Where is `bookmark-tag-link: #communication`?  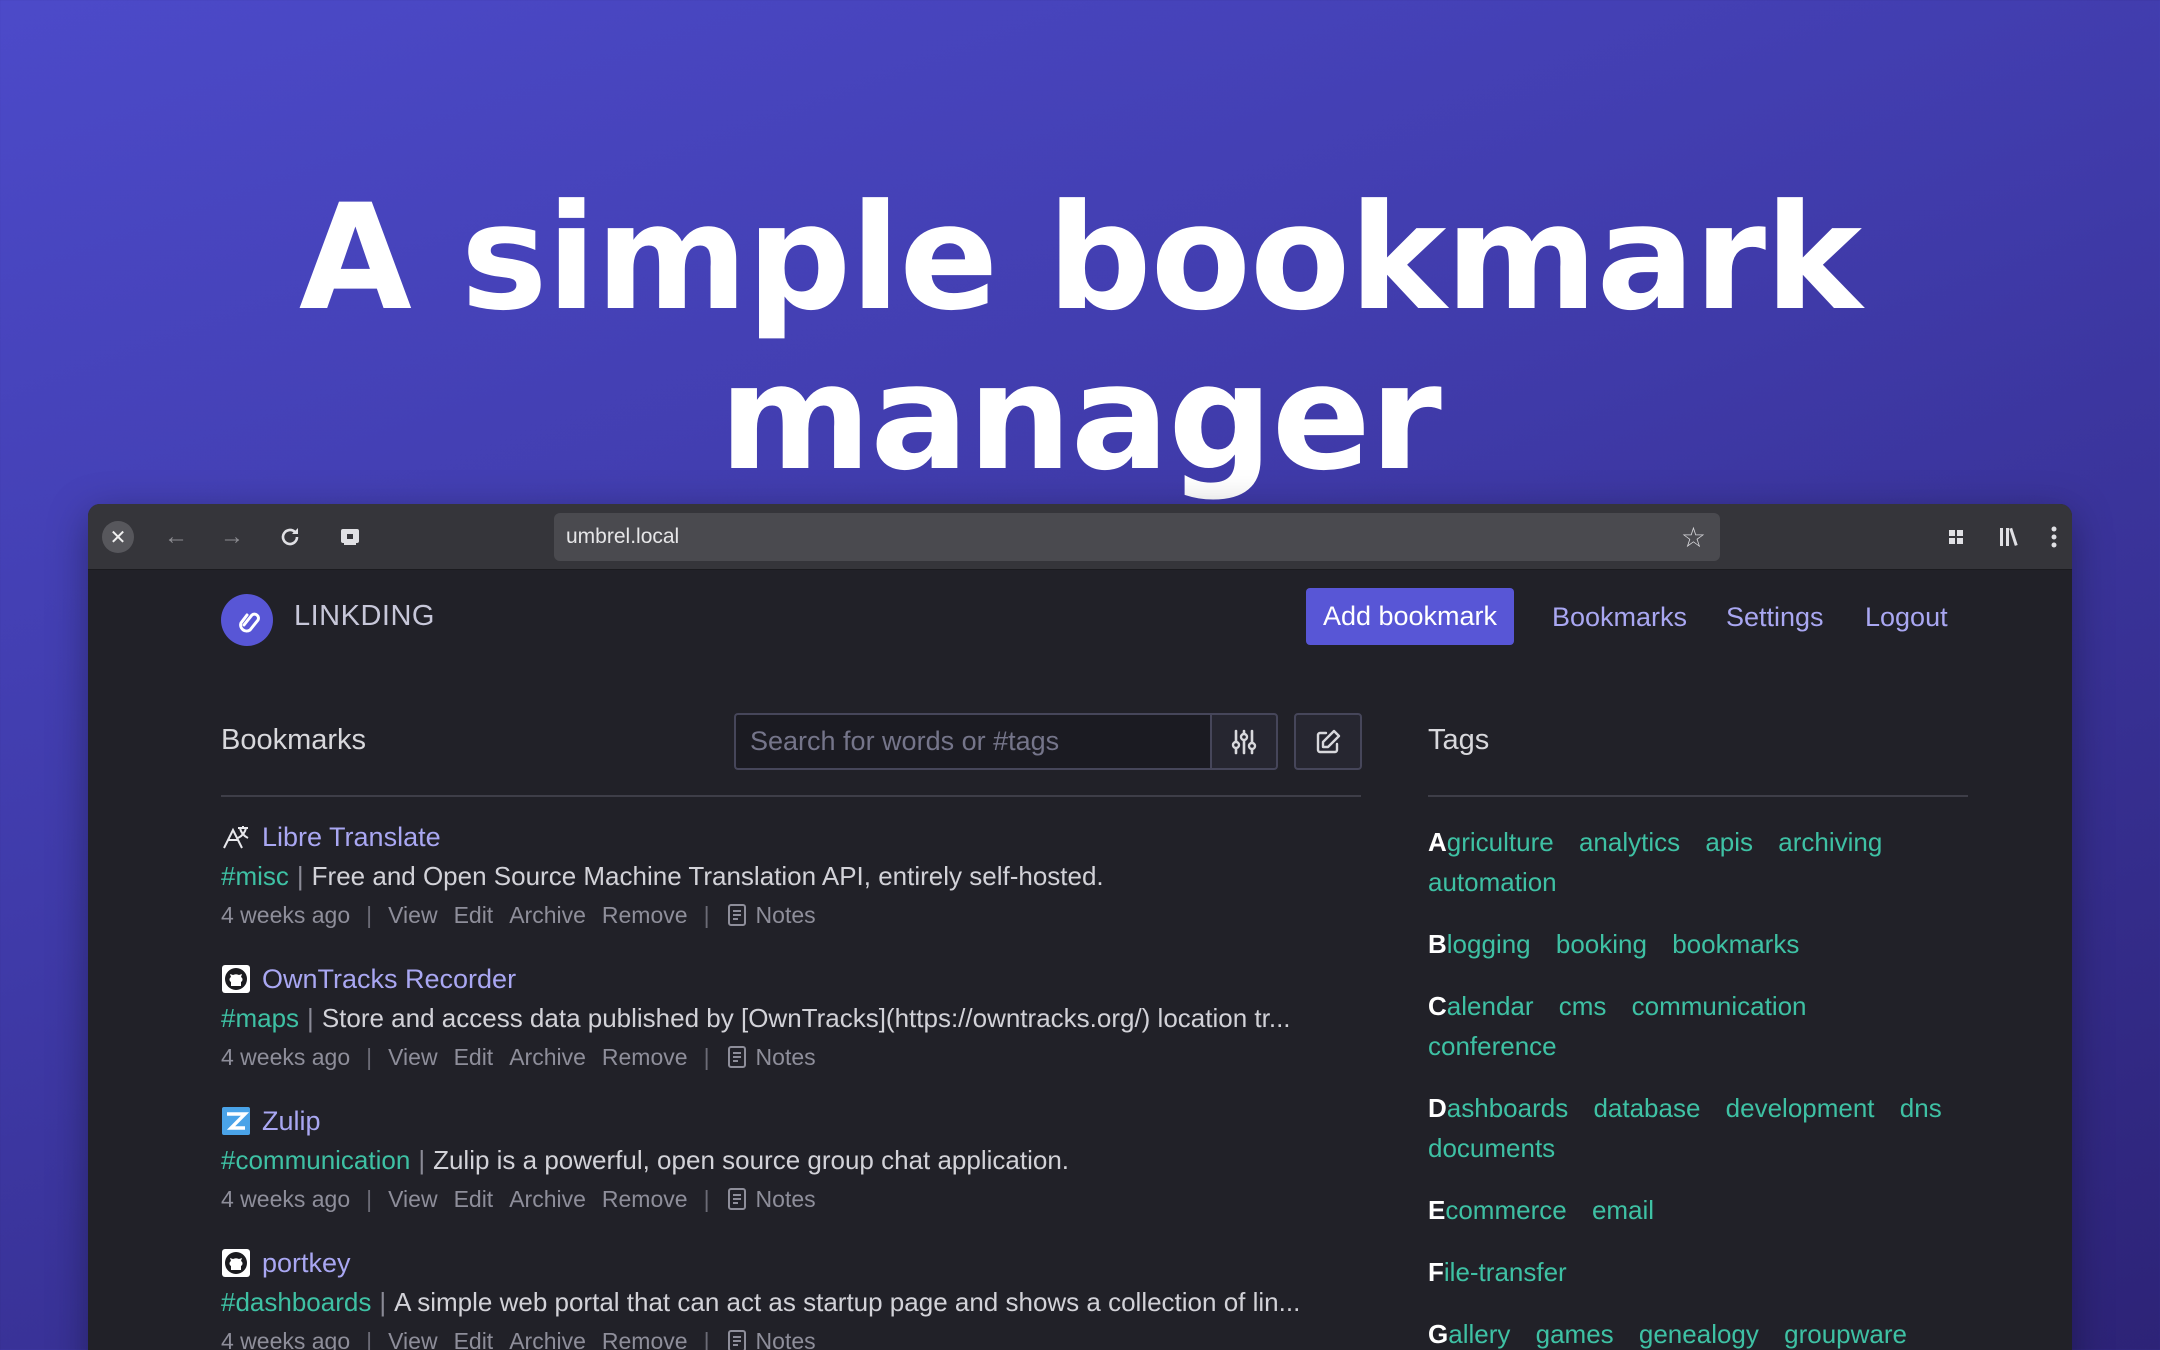 bookmark-tag-link: #communication is located at coordinates (315, 1160).